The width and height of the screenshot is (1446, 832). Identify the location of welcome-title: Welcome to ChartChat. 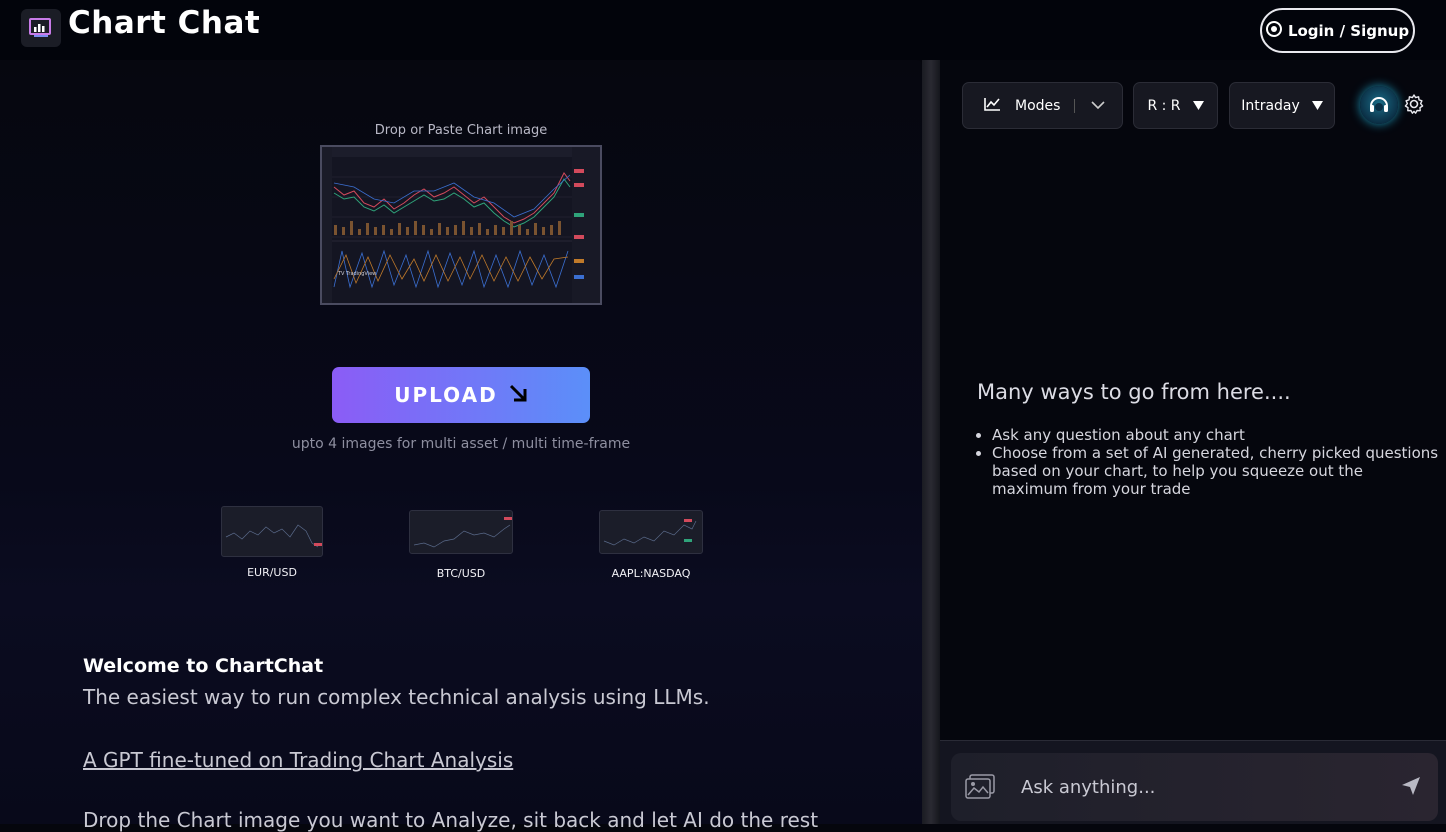
(203, 666).